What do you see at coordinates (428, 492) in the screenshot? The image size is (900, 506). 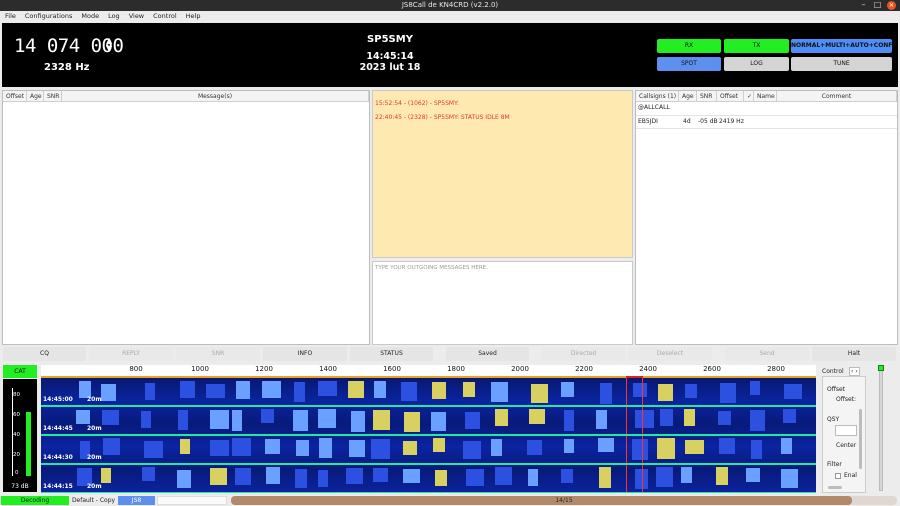 I see `cycle-divider` at bounding box center [428, 492].